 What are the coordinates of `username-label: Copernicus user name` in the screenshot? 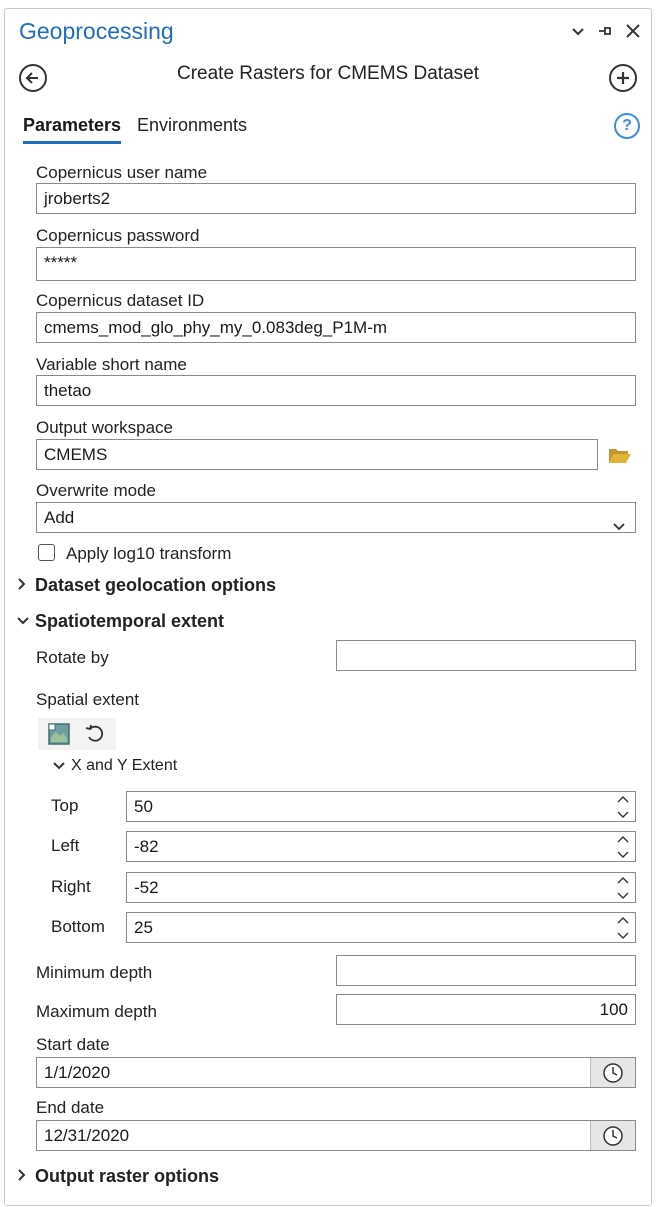 It's located at (122, 172).